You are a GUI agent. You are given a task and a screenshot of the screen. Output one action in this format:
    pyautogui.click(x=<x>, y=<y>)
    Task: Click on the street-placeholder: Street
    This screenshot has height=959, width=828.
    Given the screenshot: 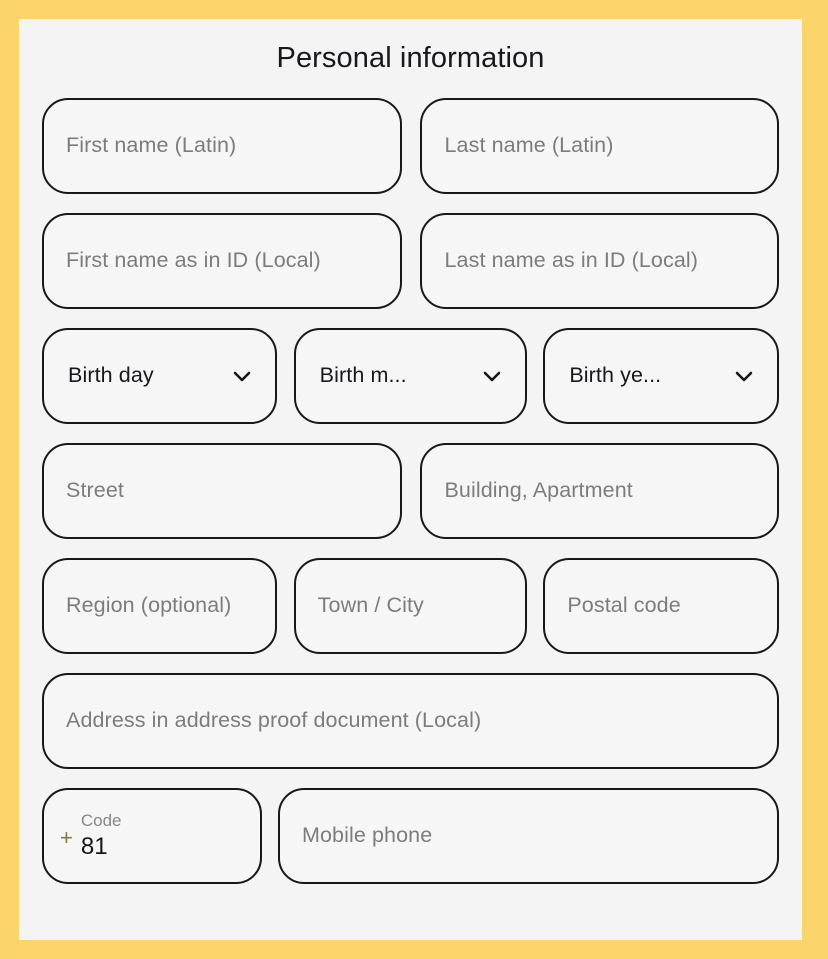 What is the action you would take?
    pyautogui.click(x=95, y=490)
    